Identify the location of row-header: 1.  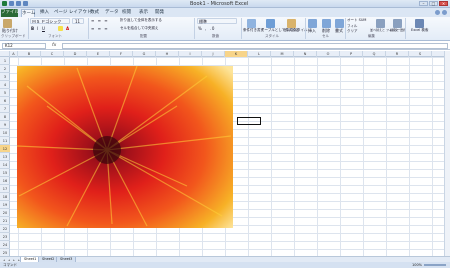
(5, 61).